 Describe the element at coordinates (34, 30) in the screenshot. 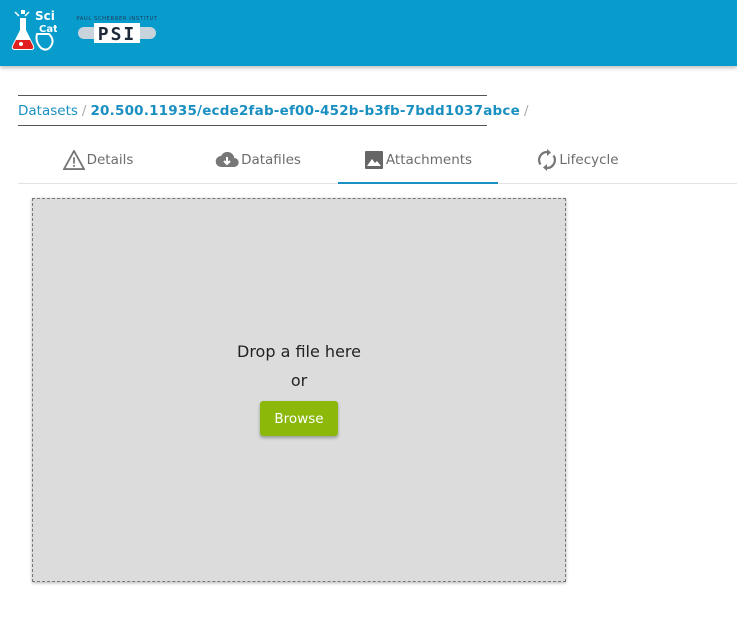

I see `scicat-logo: Sci Cat` at that location.